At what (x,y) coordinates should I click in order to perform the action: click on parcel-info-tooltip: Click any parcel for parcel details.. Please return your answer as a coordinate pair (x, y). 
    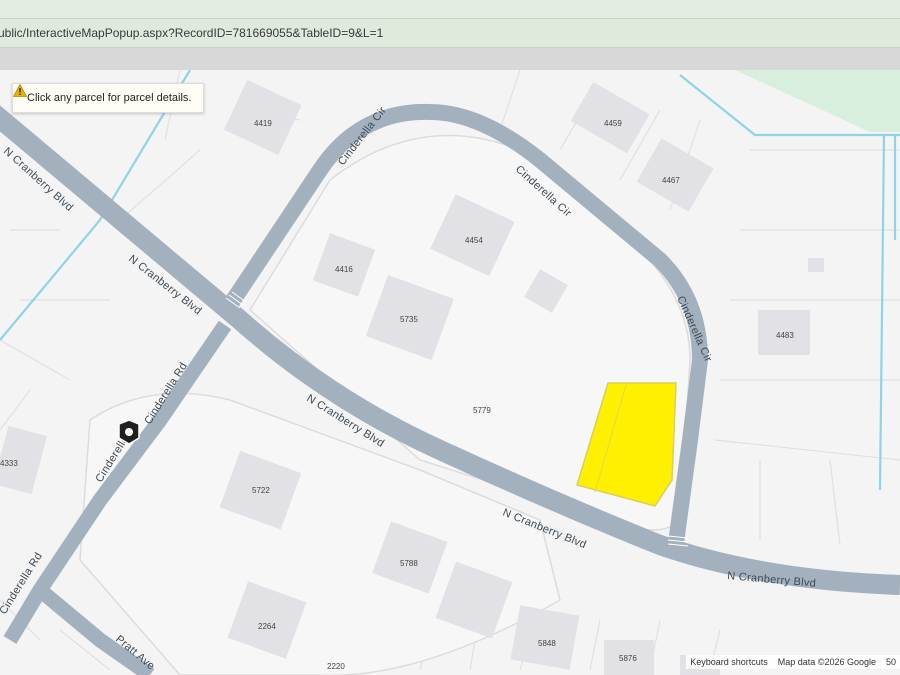
    Looking at the image, I should click on (108, 98).